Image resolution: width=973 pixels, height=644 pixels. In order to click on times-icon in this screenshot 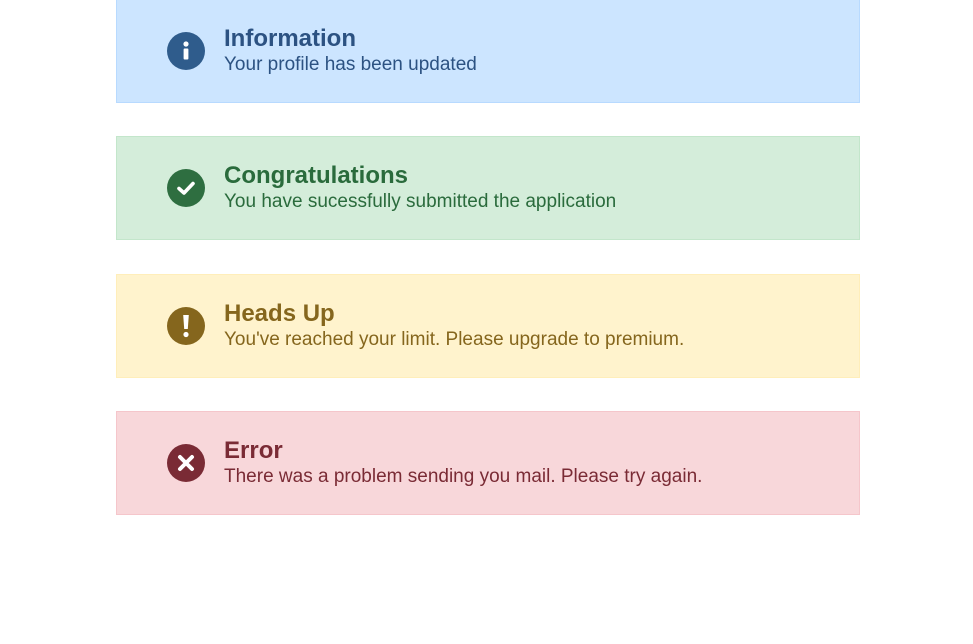, I will do `click(186, 463)`.